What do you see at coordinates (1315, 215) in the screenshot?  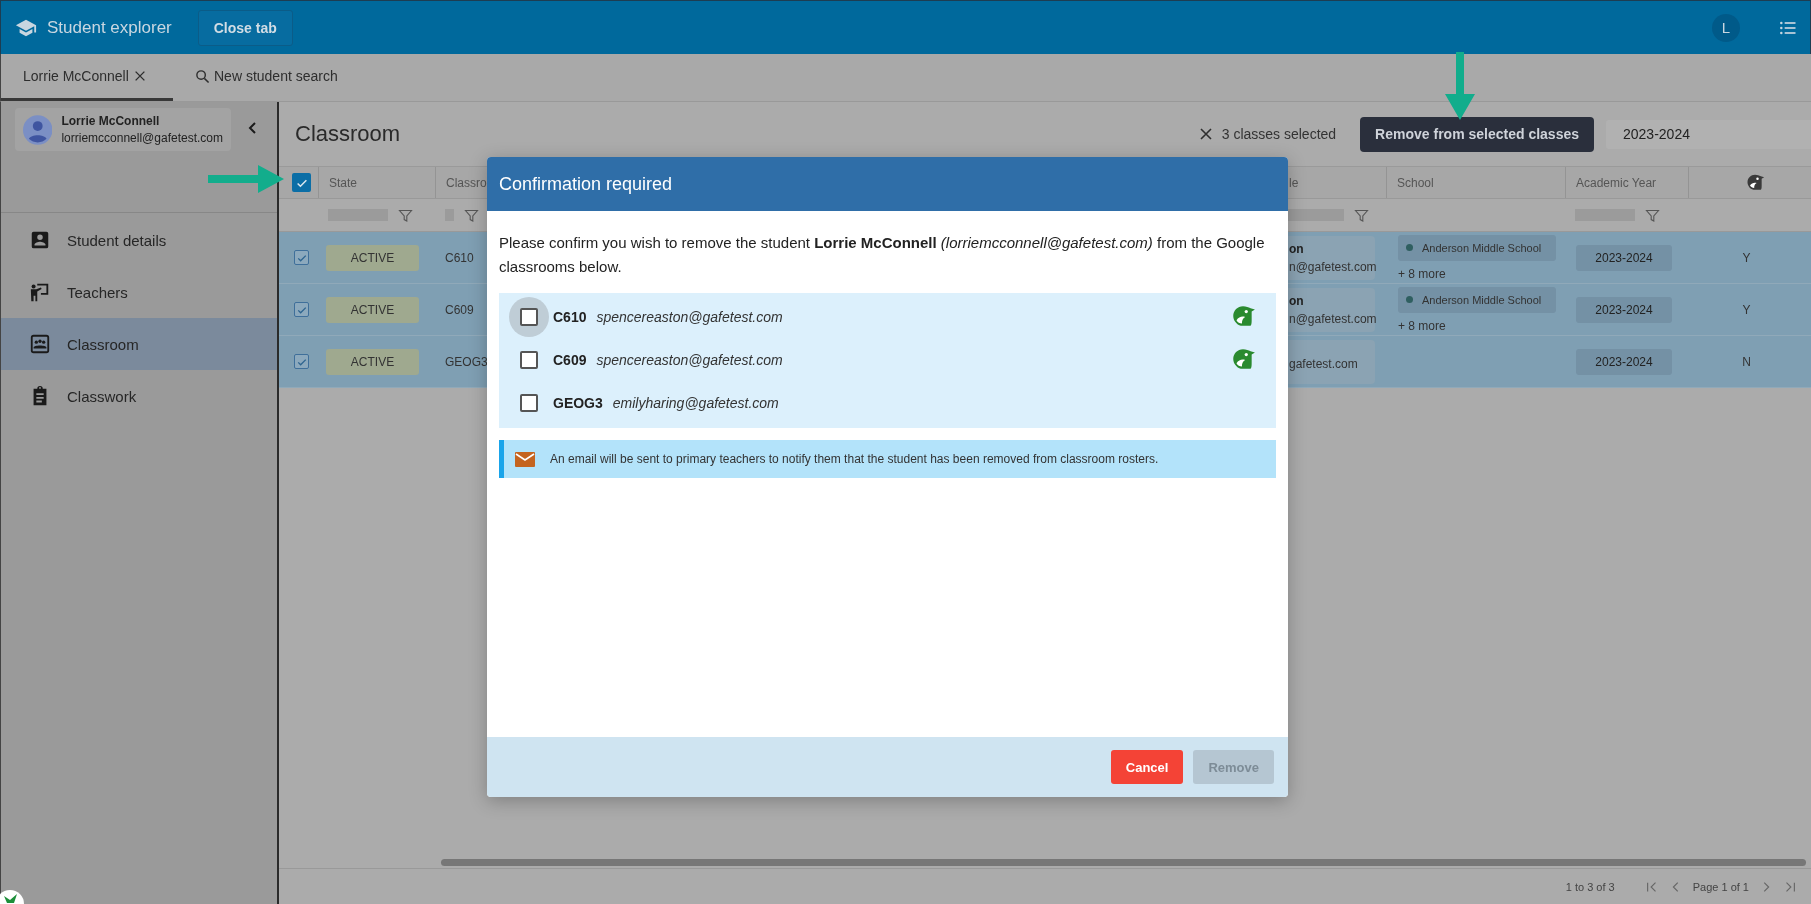 I see `filter-field` at bounding box center [1315, 215].